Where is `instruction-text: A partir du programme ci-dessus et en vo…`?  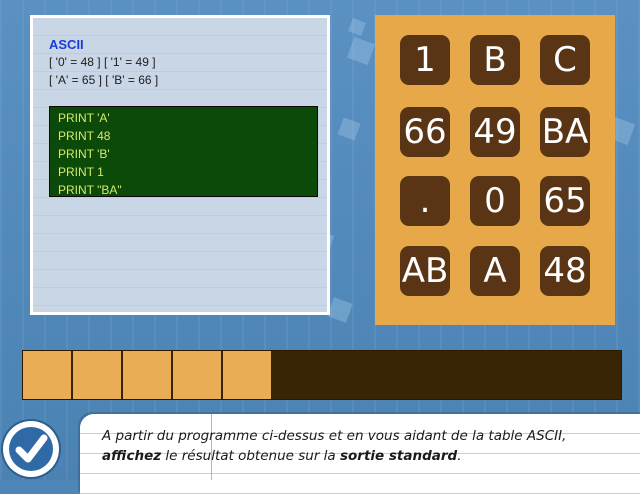
instruction-text: A partir du programme ci-dessus et en vo… is located at coordinates (371, 446).